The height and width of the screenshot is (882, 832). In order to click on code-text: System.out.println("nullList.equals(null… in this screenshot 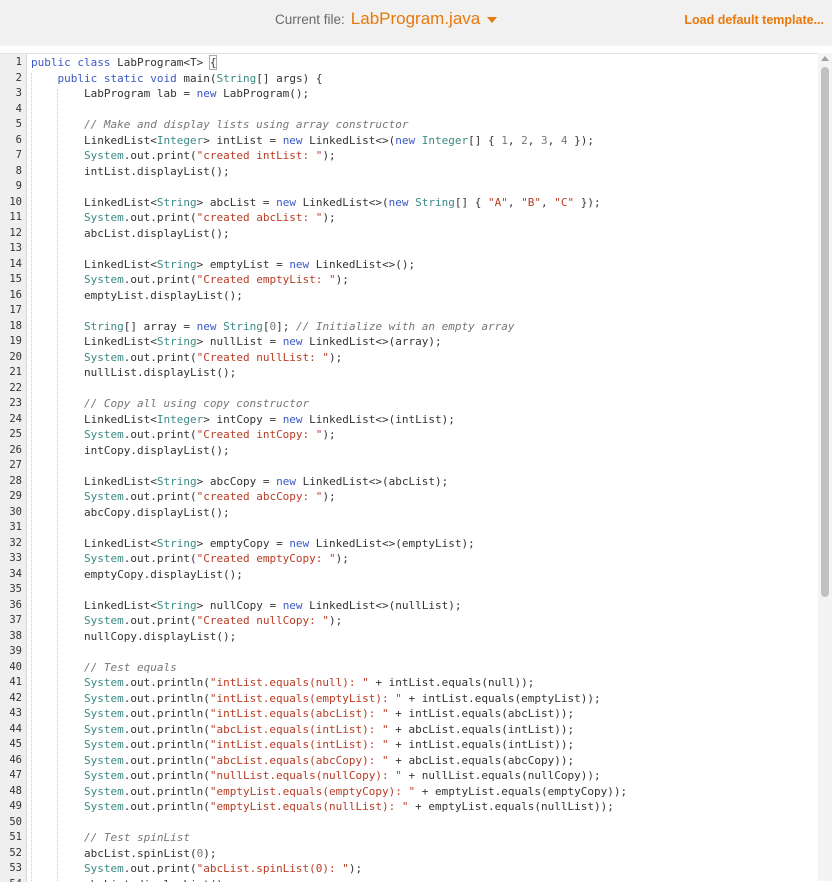, I will do `click(316, 776)`.